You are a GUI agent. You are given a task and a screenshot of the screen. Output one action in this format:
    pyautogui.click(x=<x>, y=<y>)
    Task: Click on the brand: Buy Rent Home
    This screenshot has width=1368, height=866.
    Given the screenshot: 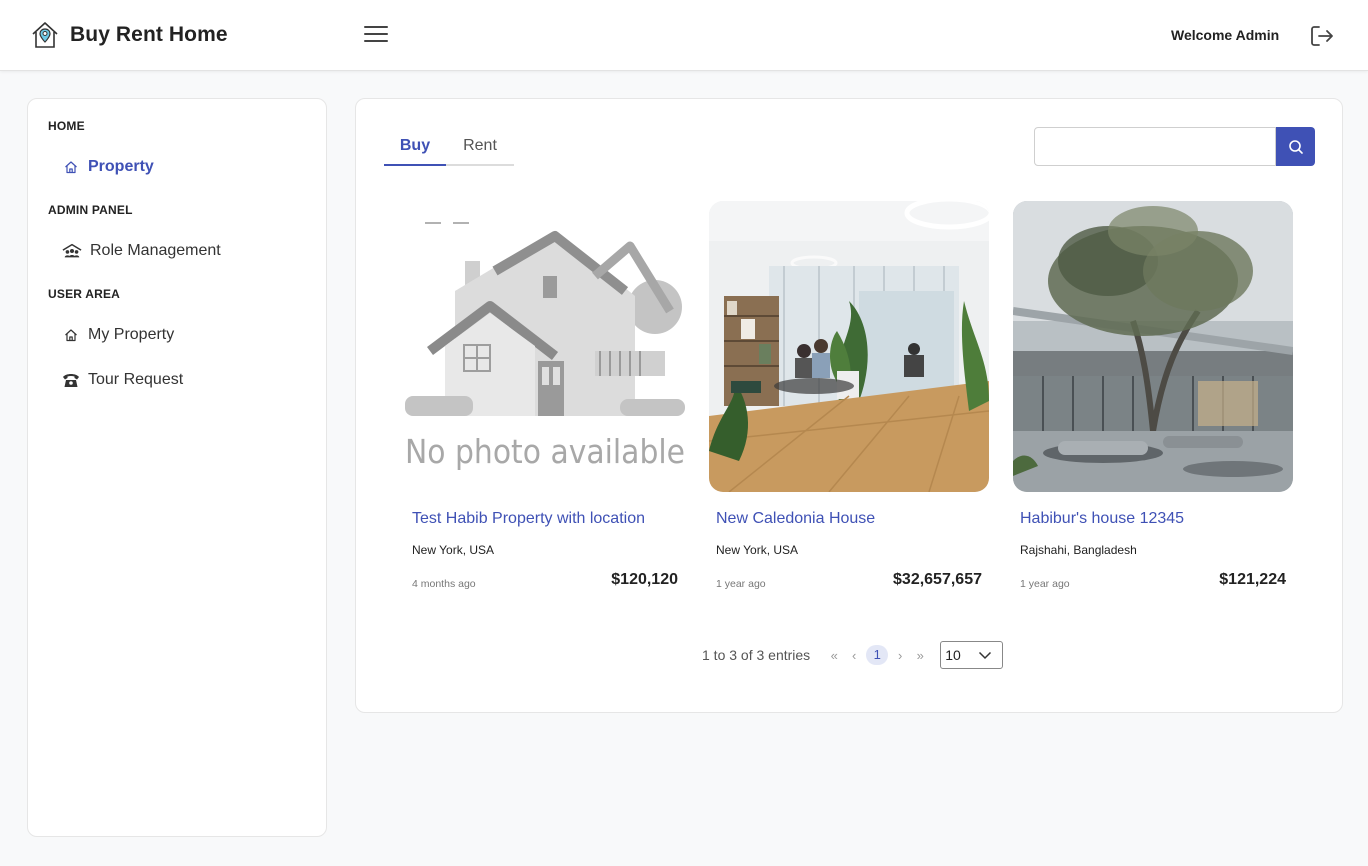 What is the action you would take?
    pyautogui.click(x=129, y=35)
    